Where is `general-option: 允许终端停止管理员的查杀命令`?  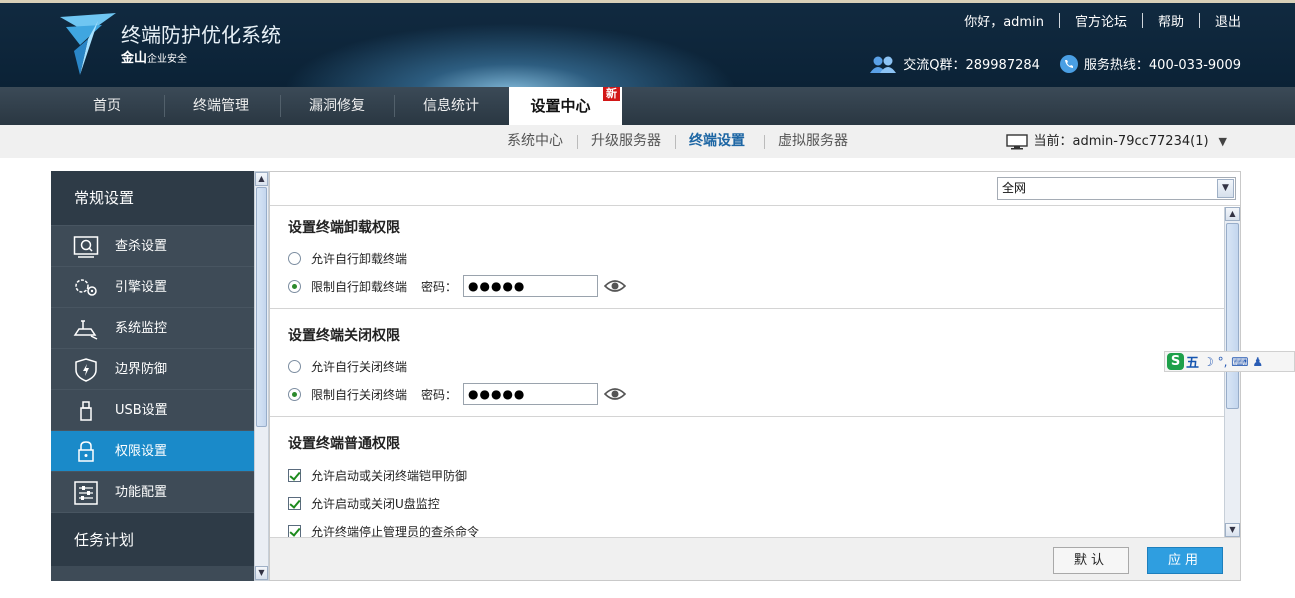
general-option: 允许终端停止管理员的查杀命令 is located at coordinates (383, 529).